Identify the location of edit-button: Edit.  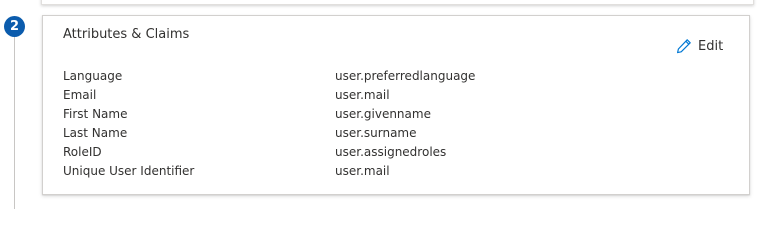
(699, 46).